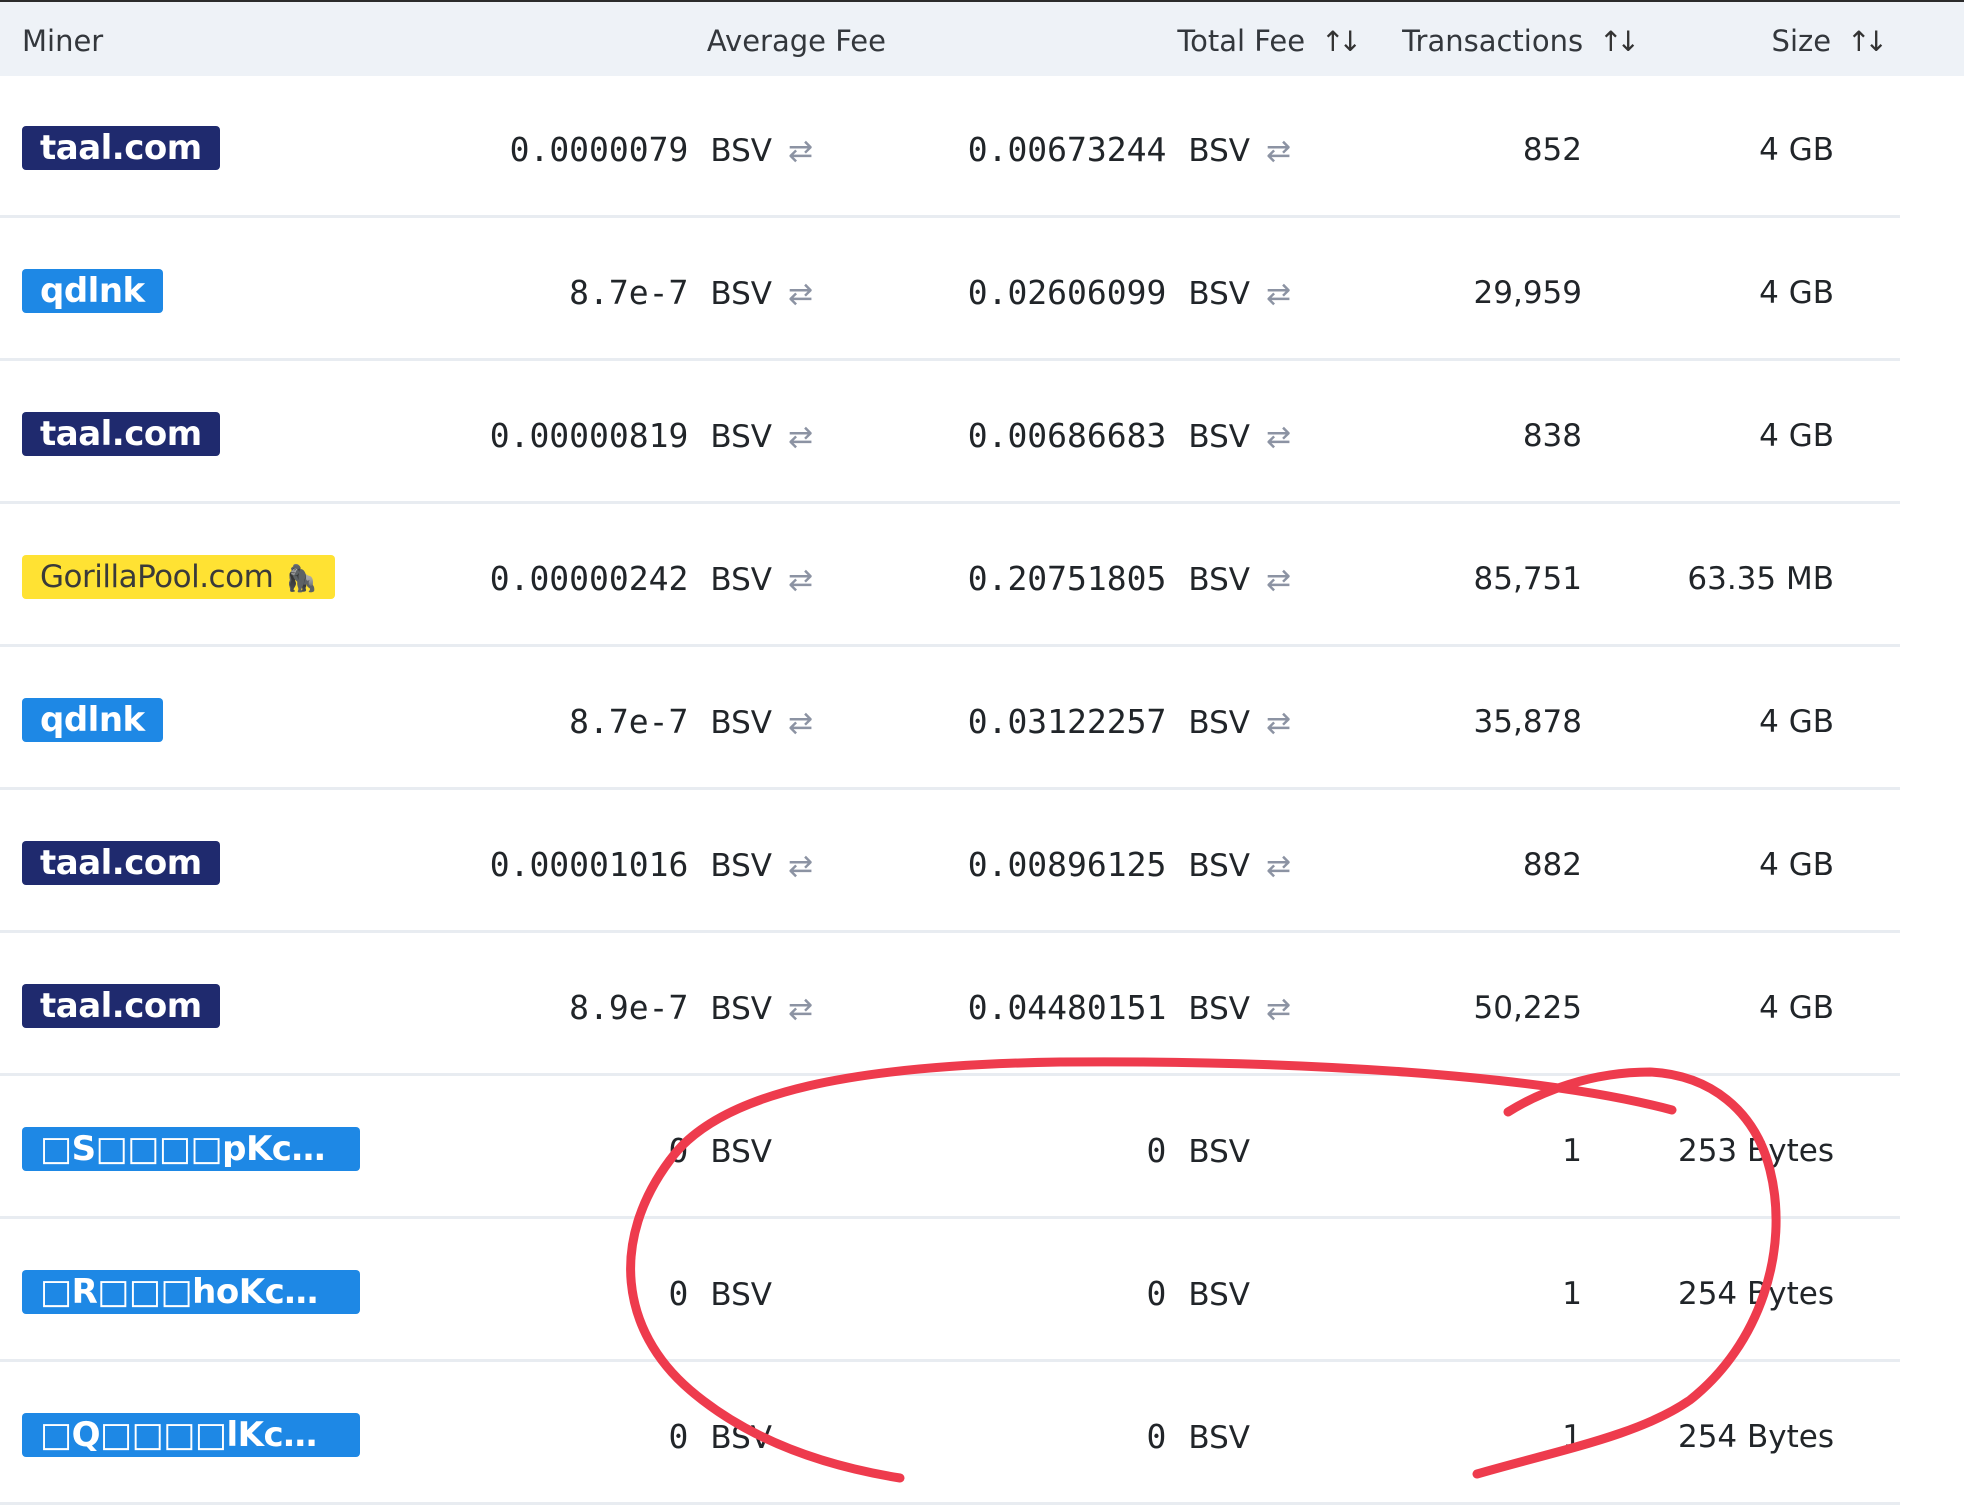 This screenshot has height=1512, width=1964. Describe the element at coordinates (950, 1434) in the screenshot. I see `table-row: □Q□□□□lKc□□□mm... 0 BSV 0 BSV 1 254 Bytes` at that location.